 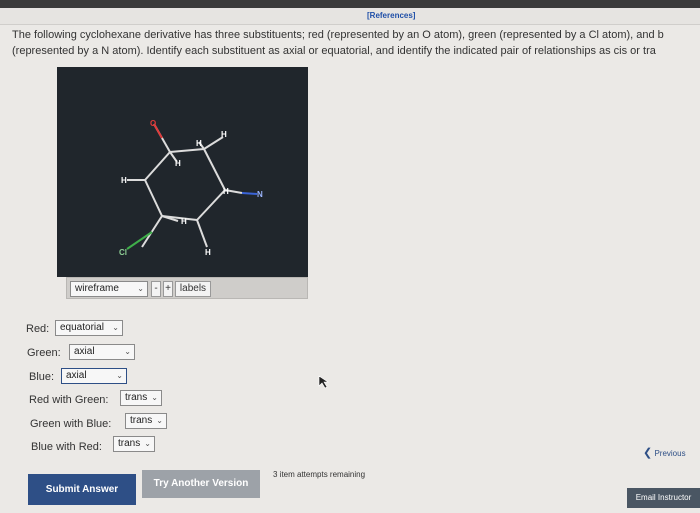 I want to click on divider, so click(x=350, y=24).